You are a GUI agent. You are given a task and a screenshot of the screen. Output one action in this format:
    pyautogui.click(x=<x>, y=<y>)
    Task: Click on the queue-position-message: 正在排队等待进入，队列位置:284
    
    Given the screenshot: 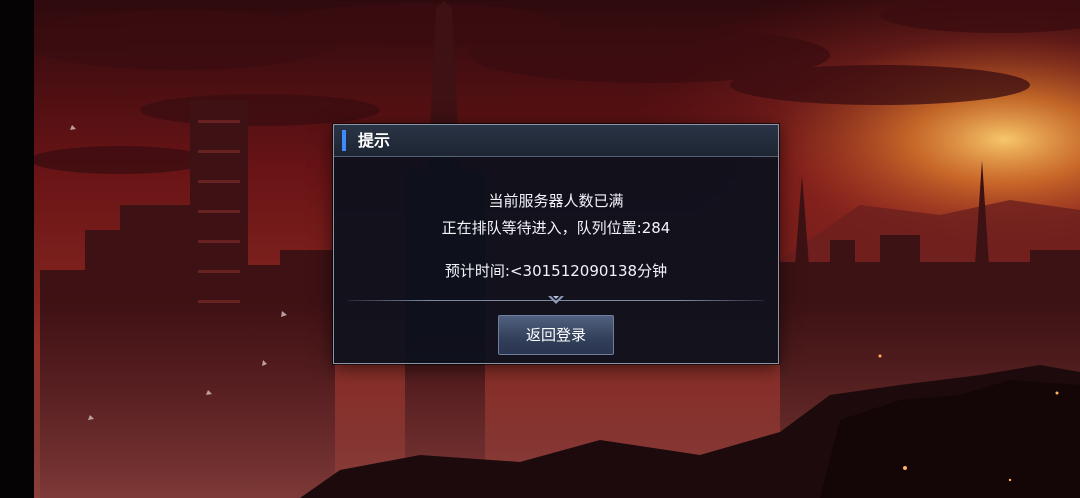 What is the action you would take?
    pyautogui.click(x=556, y=228)
    